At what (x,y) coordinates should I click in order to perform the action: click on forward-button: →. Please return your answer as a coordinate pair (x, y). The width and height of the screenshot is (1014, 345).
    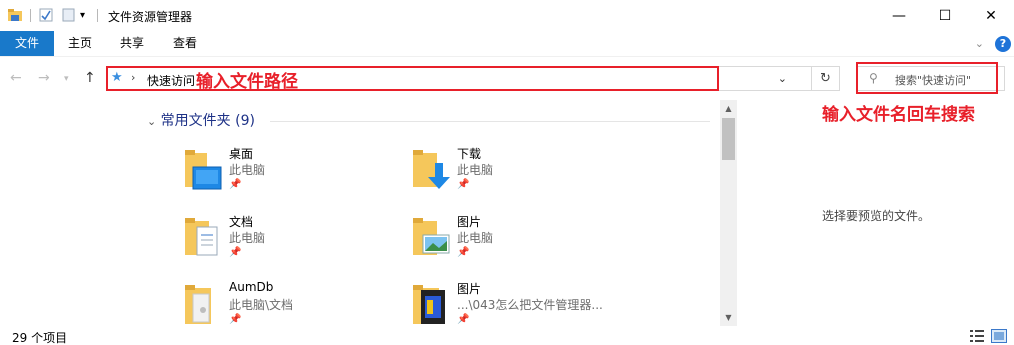
    Looking at the image, I should click on (44, 78).